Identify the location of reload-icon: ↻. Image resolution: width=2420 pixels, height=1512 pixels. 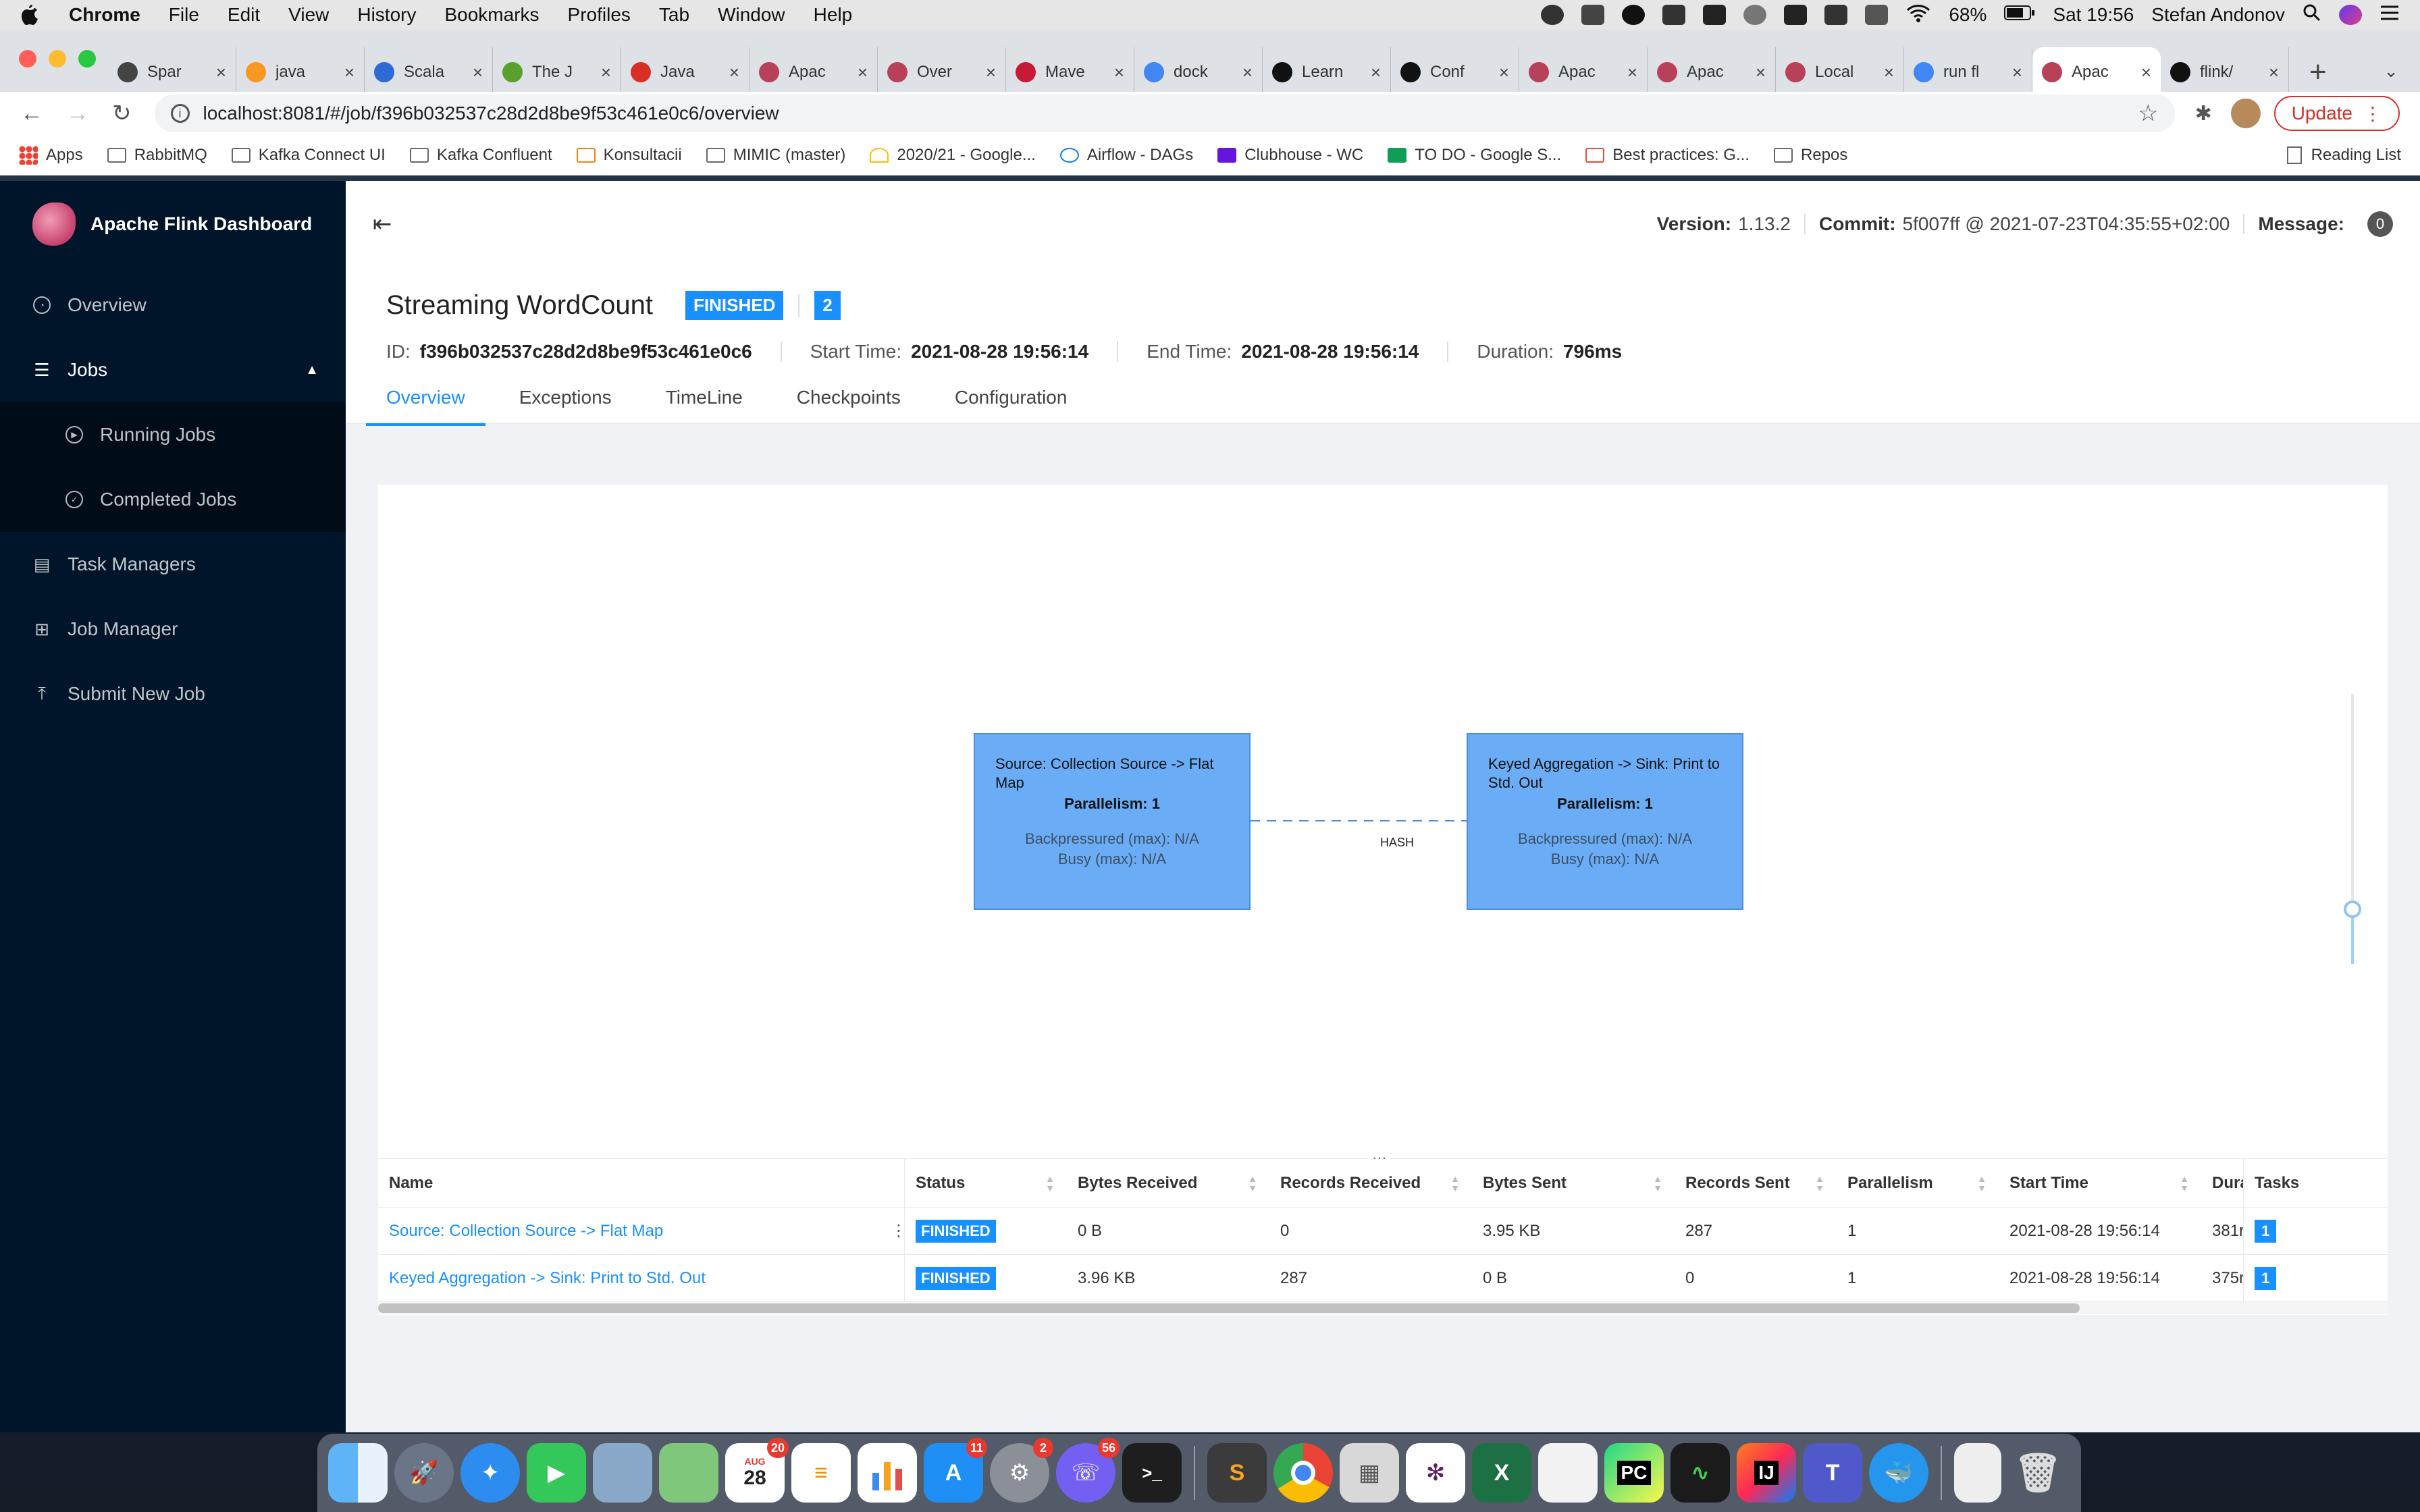
(122, 114).